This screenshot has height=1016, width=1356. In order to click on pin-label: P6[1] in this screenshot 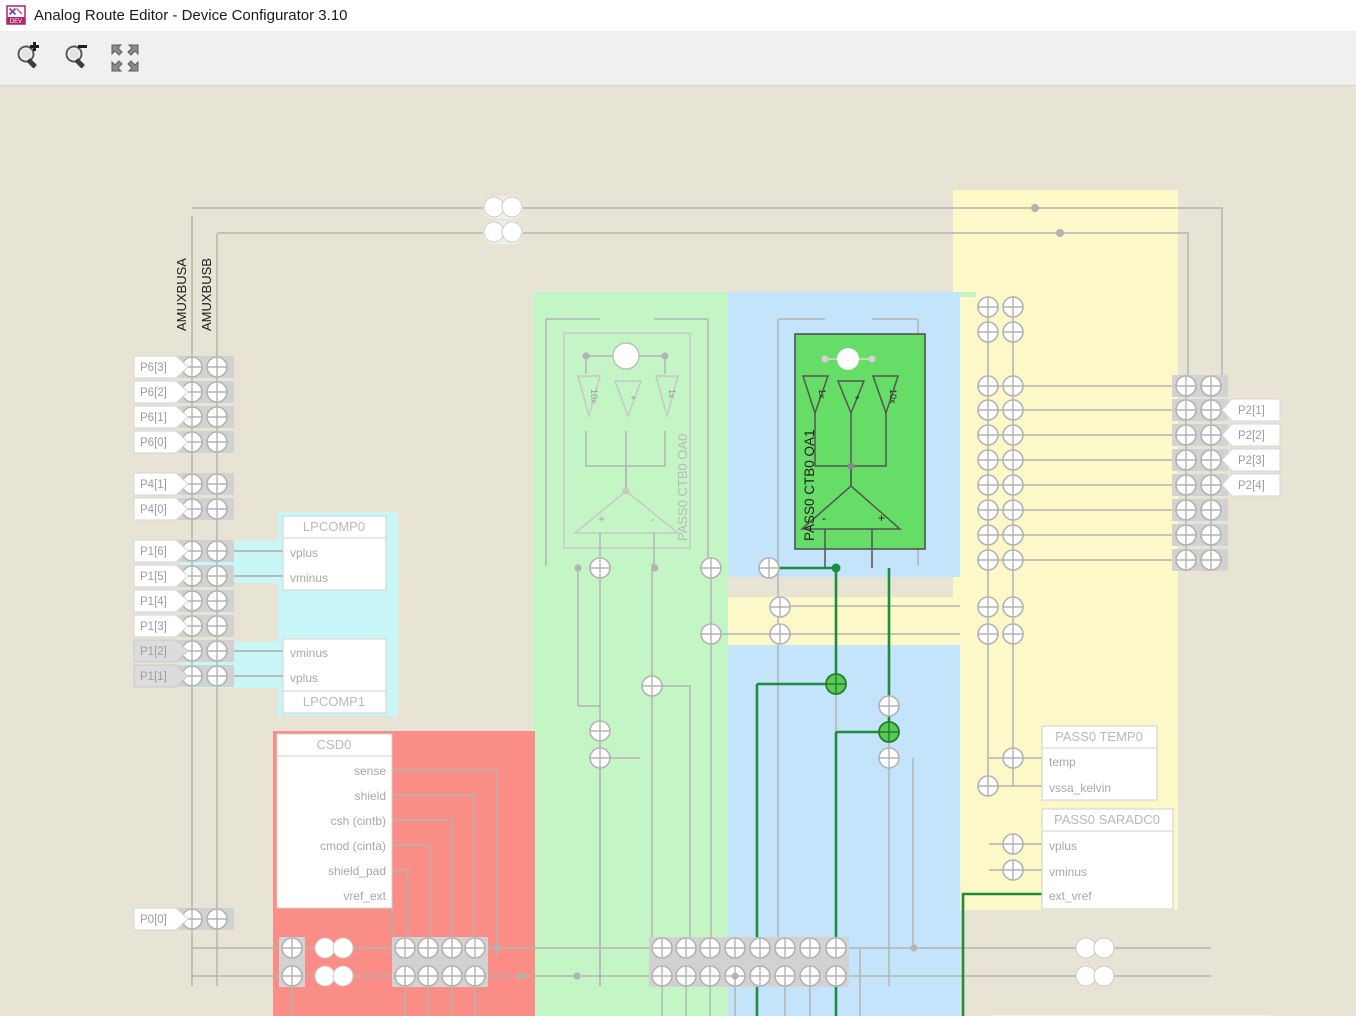, I will do `click(153, 418)`.